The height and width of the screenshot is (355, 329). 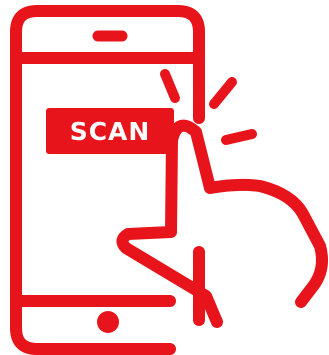 What do you see at coordinates (108, 322) in the screenshot?
I see `home-button` at bounding box center [108, 322].